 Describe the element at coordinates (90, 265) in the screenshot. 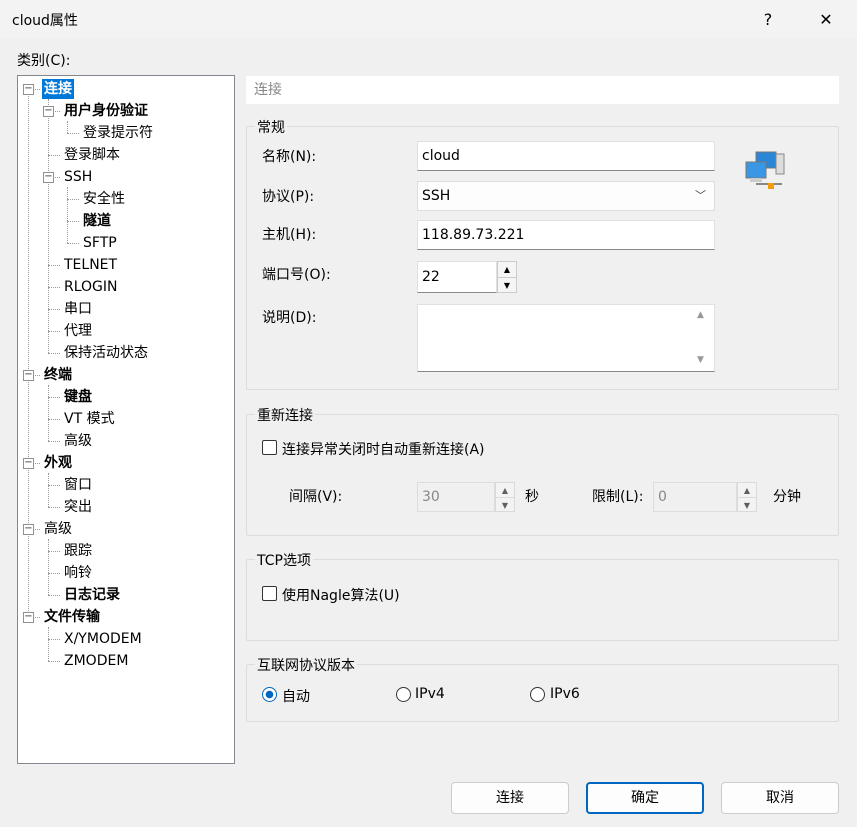

I see `tree-item: TELNET` at that location.